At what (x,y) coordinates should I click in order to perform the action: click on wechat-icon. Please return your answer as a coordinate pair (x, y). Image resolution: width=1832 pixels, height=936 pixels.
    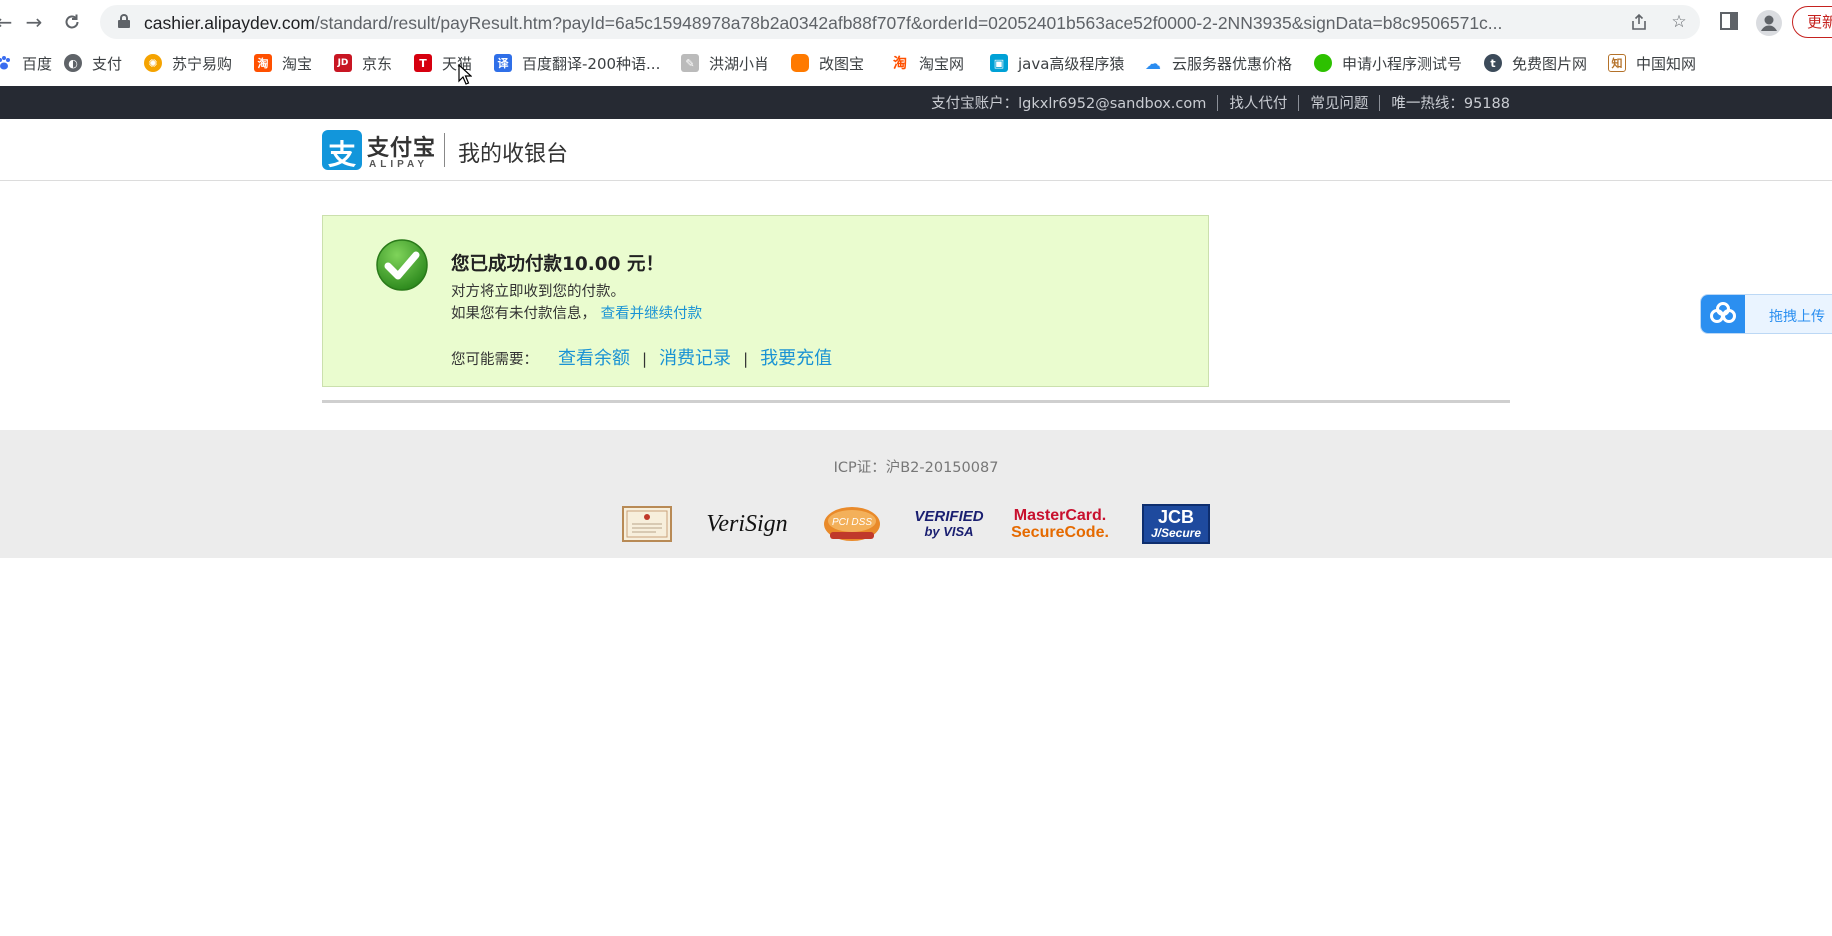
    Looking at the image, I should click on (1323, 63).